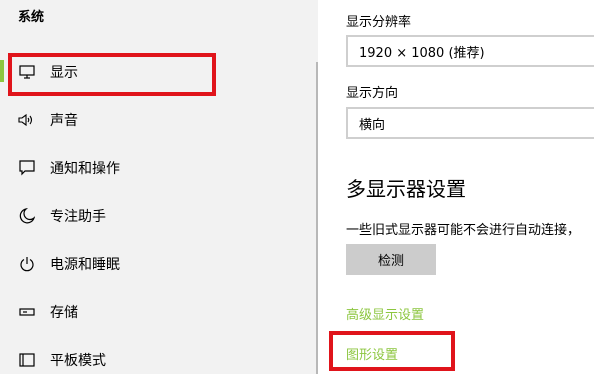  What do you see at coordinates (372, 93) in the screenshot?
I see `orientation-label: 显示方向` at bounding box center [372, 93].